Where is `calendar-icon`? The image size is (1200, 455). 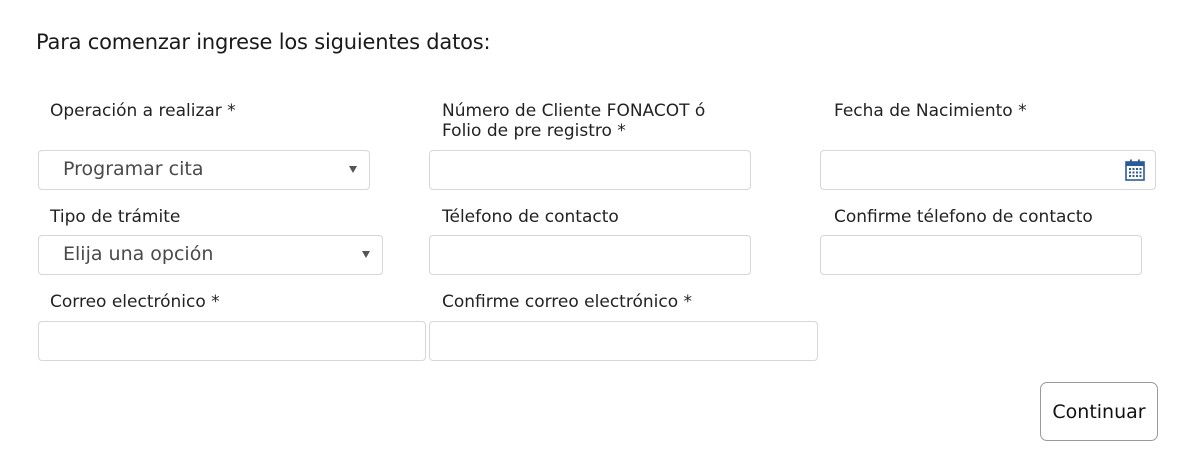
calendar-icon is located at coordinates (1135, 170).